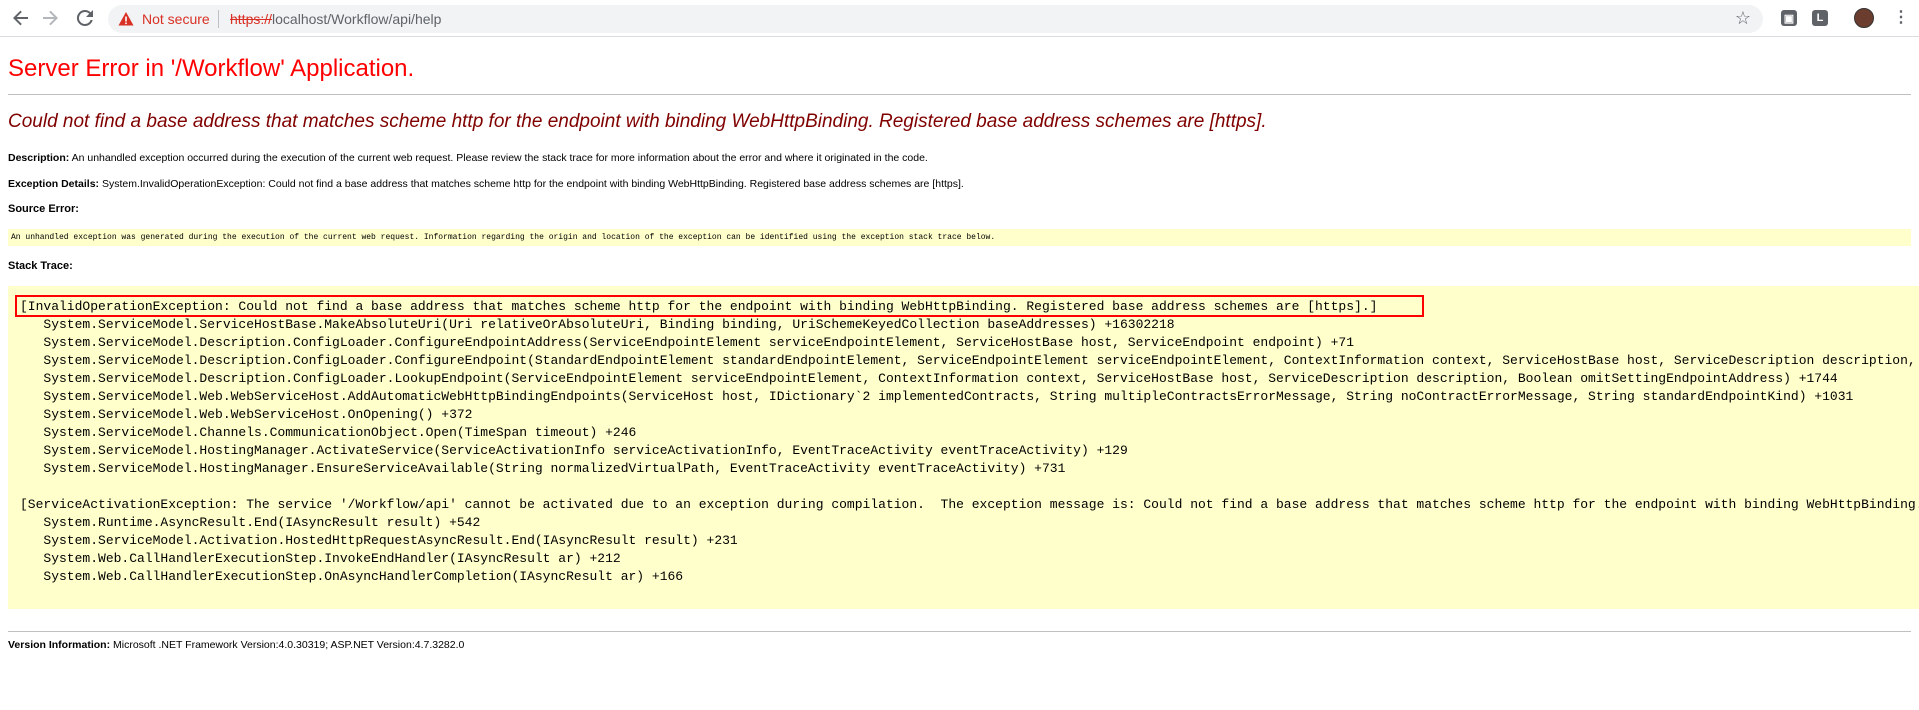 The width and height of the screenshot is (1919, 710). What do you see at coordinates (21, 18) in the screenshot?
I see `back-arrow-icon` at bounding box center [21, 18].